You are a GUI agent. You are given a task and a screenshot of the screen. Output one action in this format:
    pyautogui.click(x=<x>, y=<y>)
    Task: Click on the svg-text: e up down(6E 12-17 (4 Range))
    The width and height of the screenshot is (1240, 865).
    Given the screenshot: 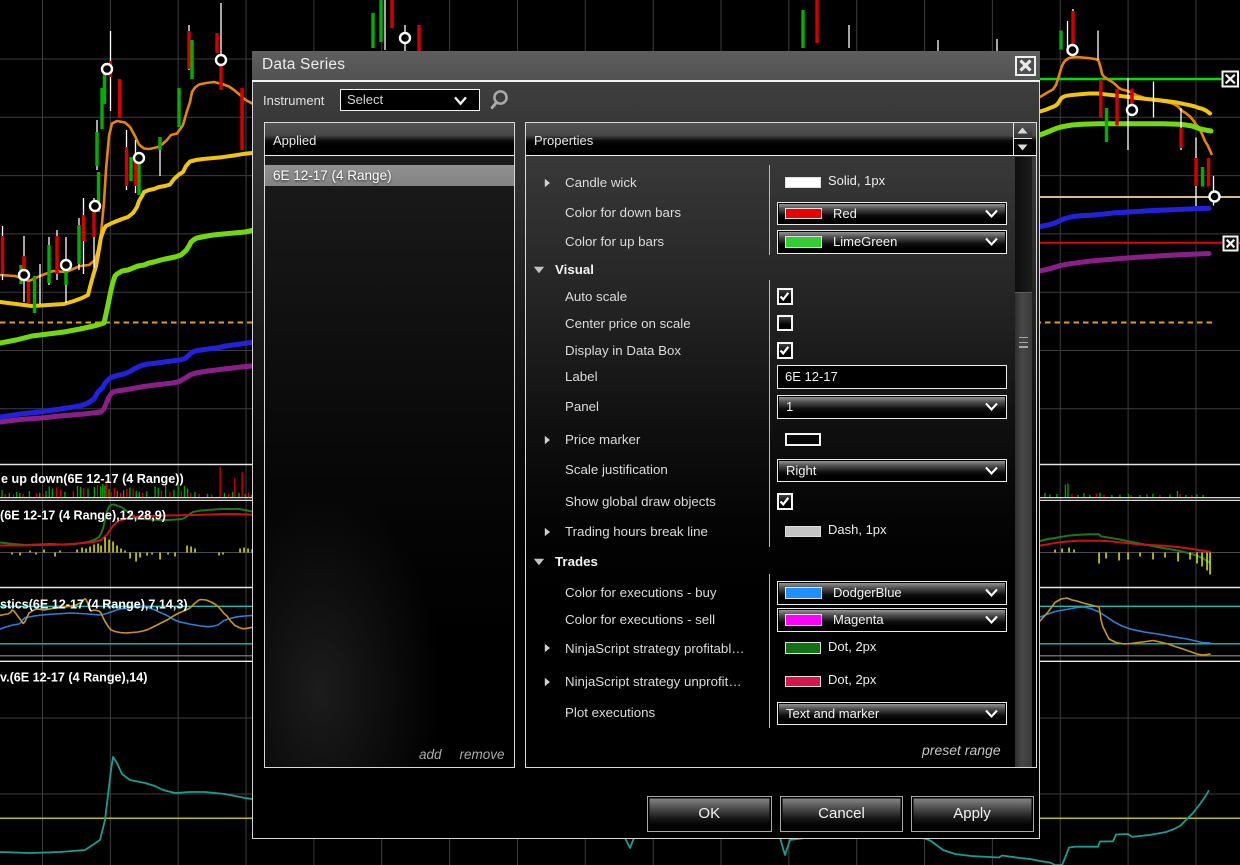 What is the action you would take?
    pyautogui.click(x=92, y=479)
    